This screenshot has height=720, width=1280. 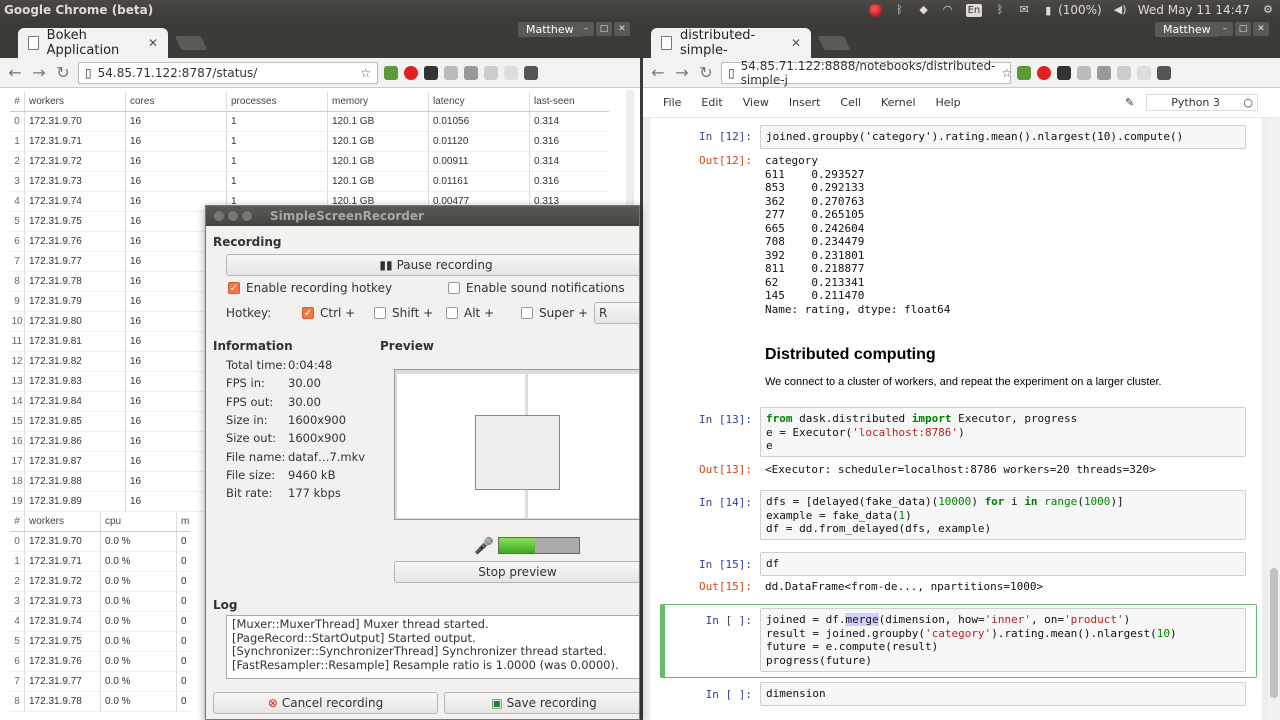 What do you see at coordinates (850, 102) in the screenshot?
I see `menu-cell: Cell` at bounding box center [850, 102].